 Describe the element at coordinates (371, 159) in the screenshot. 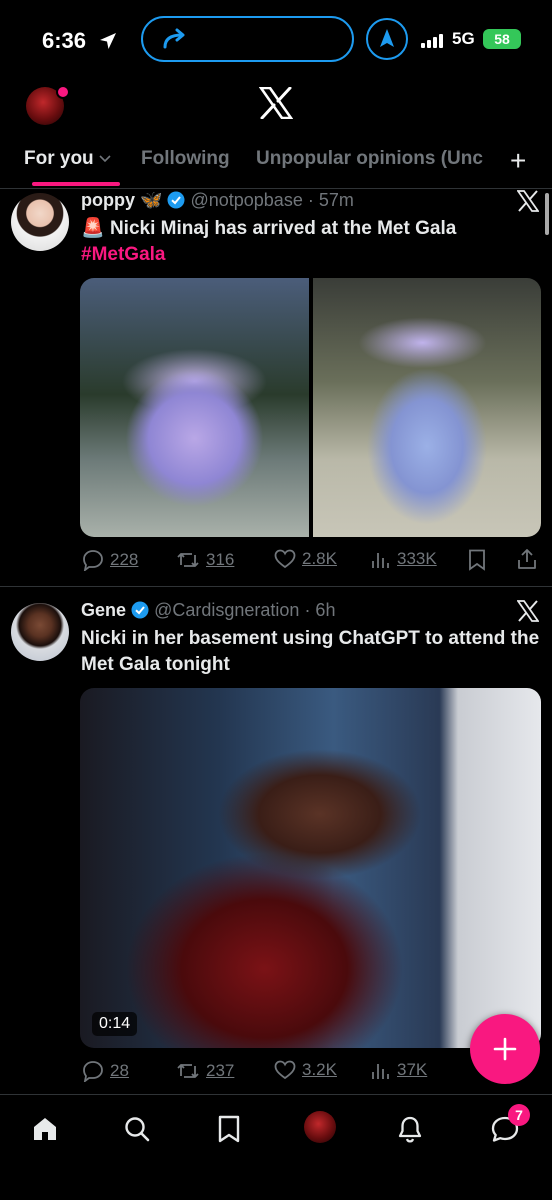

I see `tab-unpopular-opinions: Unpopular opinions (Unc` at that location.